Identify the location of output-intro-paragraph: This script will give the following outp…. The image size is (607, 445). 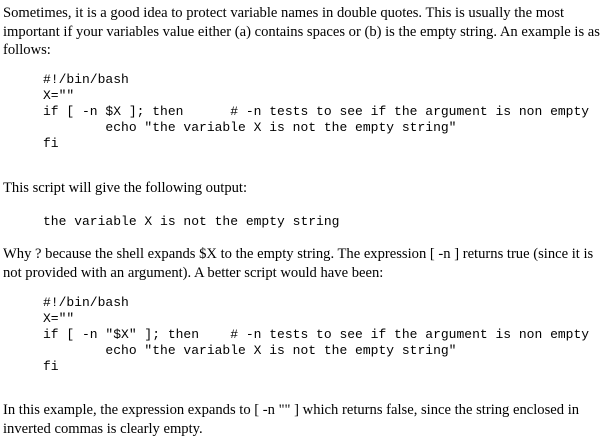
(125, 188).